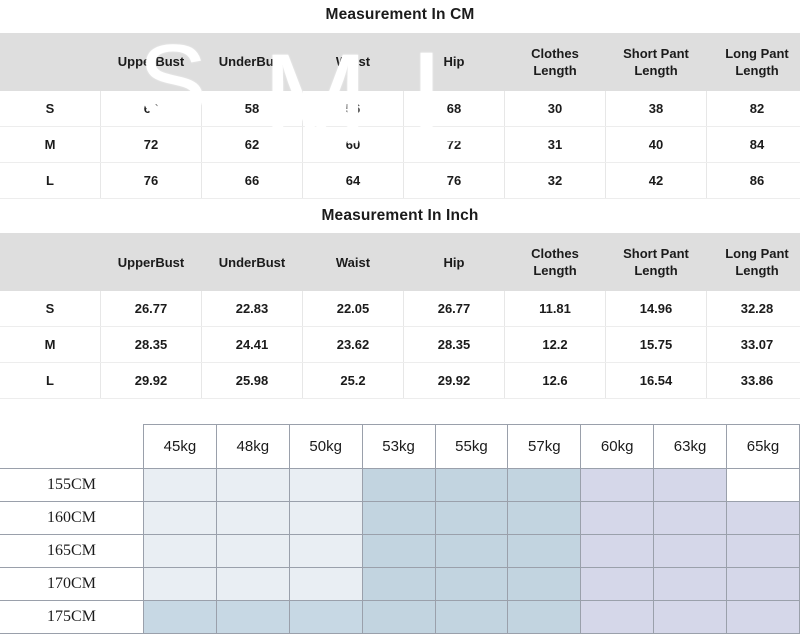 This screenshot has height=642, width=800. Describe the element at coordinates (400, 518) in the screenshot. I see `matrix-row: 160CM` at that location.